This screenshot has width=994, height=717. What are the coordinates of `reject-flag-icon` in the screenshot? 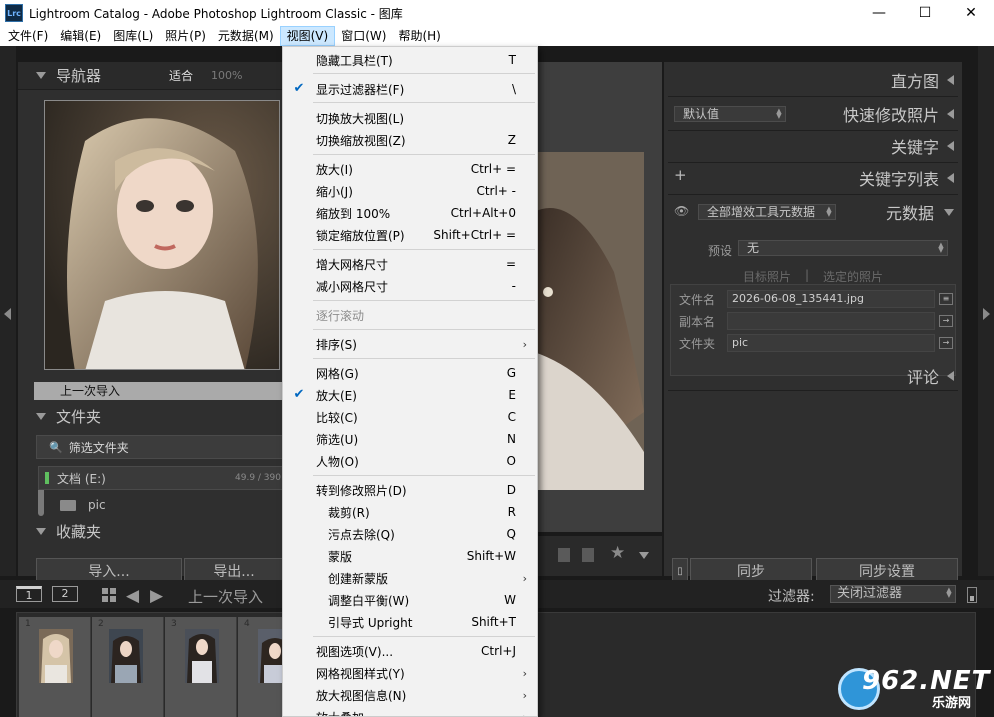 It's located at (588, 555).